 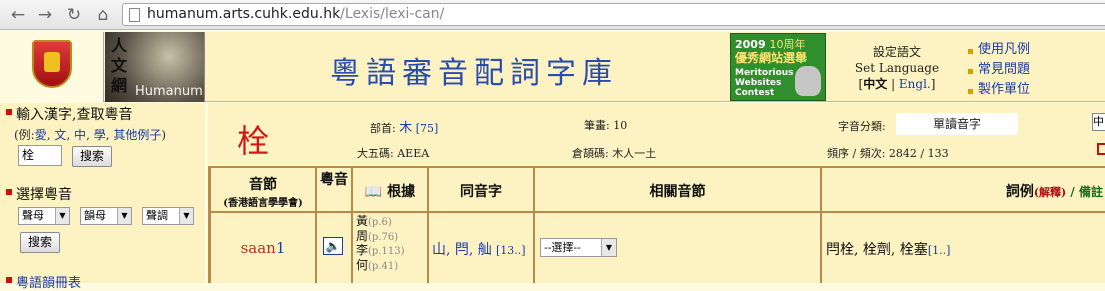 I want to click on address-bar: humanum.arts.cuhk.edu.hk/Lexis/lexi-can/, so click(x=613, y=14).